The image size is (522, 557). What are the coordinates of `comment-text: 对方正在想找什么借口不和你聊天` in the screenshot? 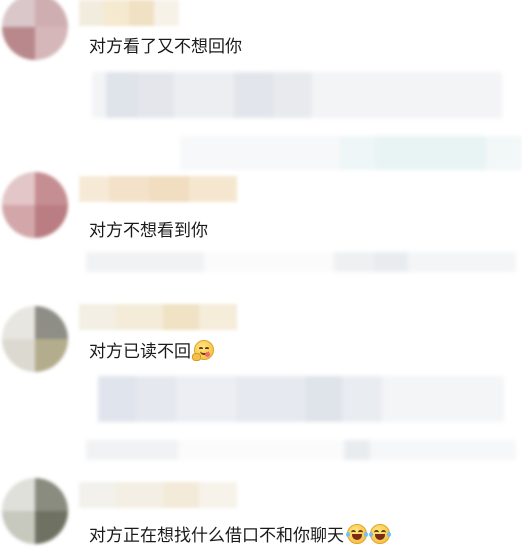 It's located at (240, 535).